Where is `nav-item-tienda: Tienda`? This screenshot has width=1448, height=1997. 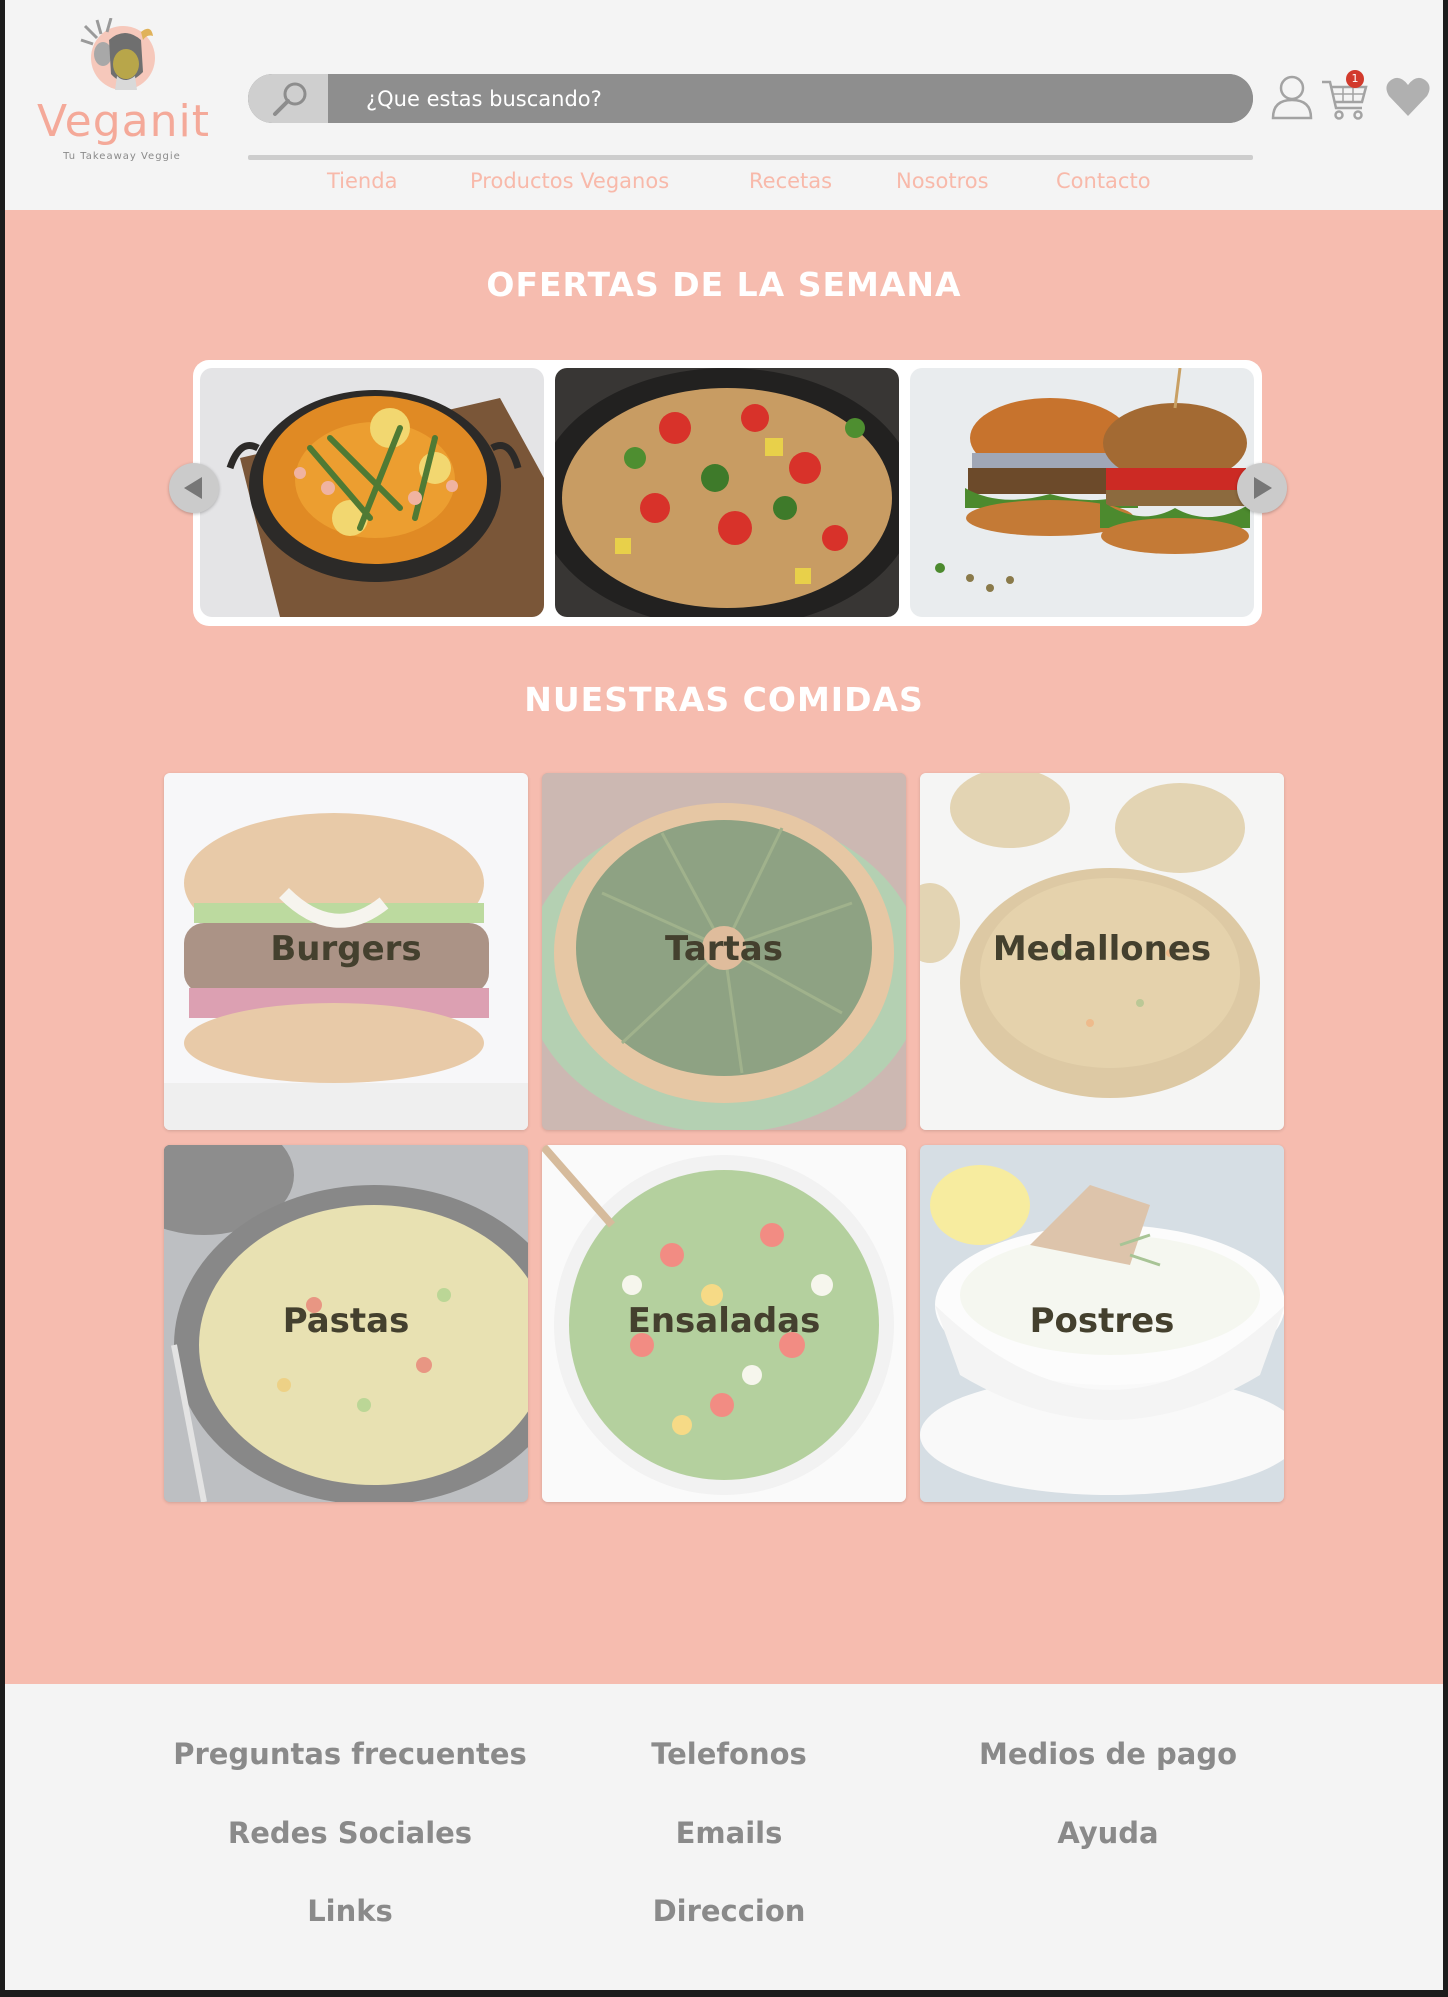 nav-item-tienda: Tienda is located at coordinates (362, 181).